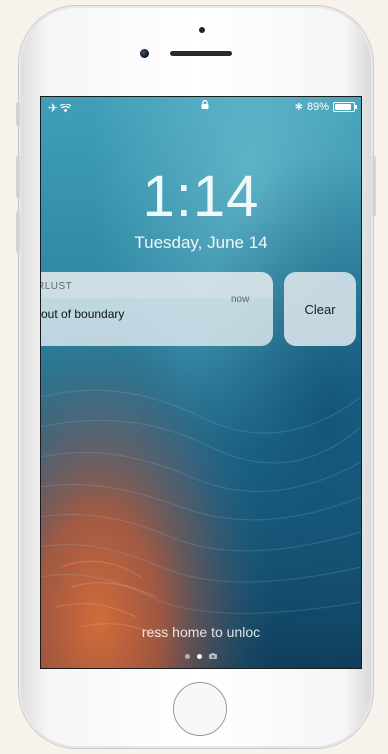 This screenshot has width=388, height=754. Describe the element at coordinates (201, 53) in the screenshot. I see `earpiece-speaker` at that location.